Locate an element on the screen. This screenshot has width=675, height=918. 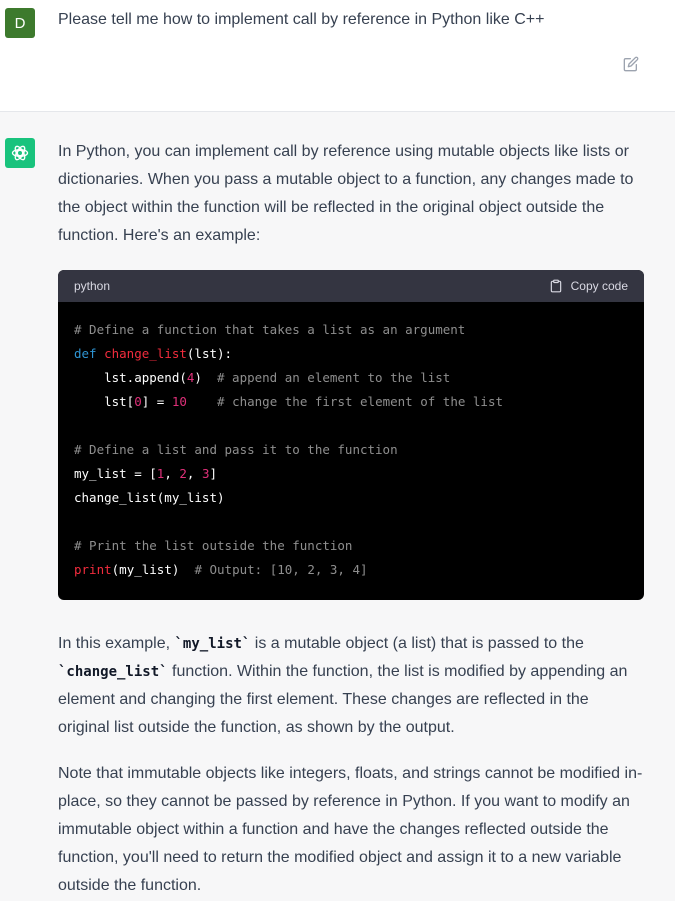
code-language-label: python is located at coordinates (92, 286).